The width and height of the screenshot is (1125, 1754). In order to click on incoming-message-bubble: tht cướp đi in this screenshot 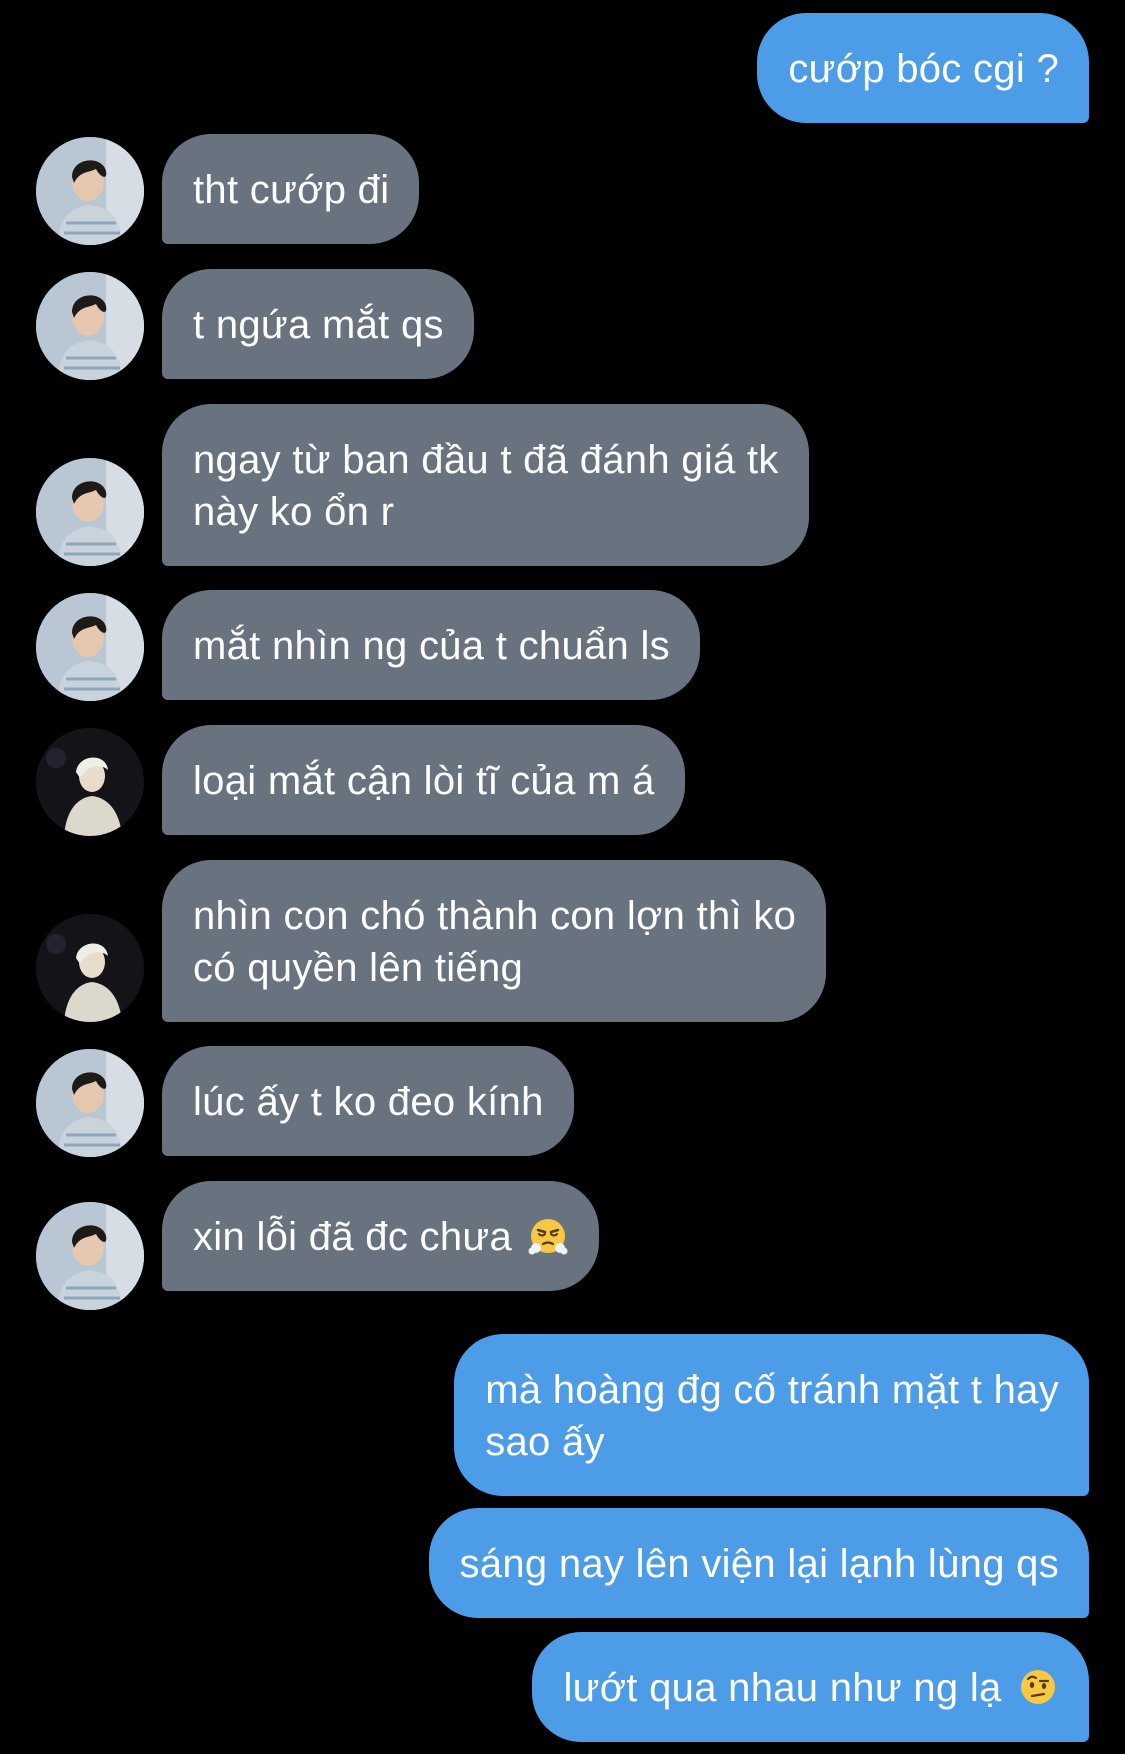, I will do `click(291, 189)`.